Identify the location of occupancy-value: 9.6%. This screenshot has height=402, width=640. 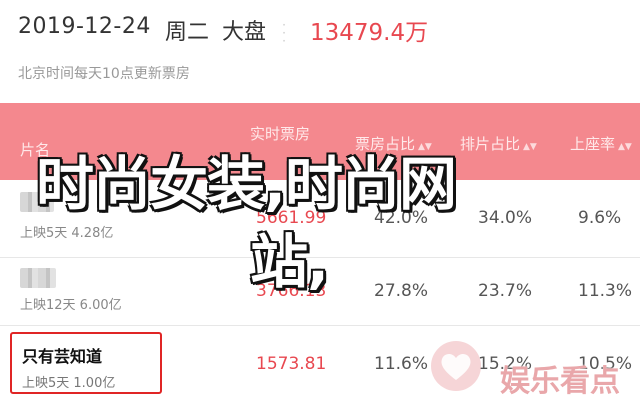
(600, 218).